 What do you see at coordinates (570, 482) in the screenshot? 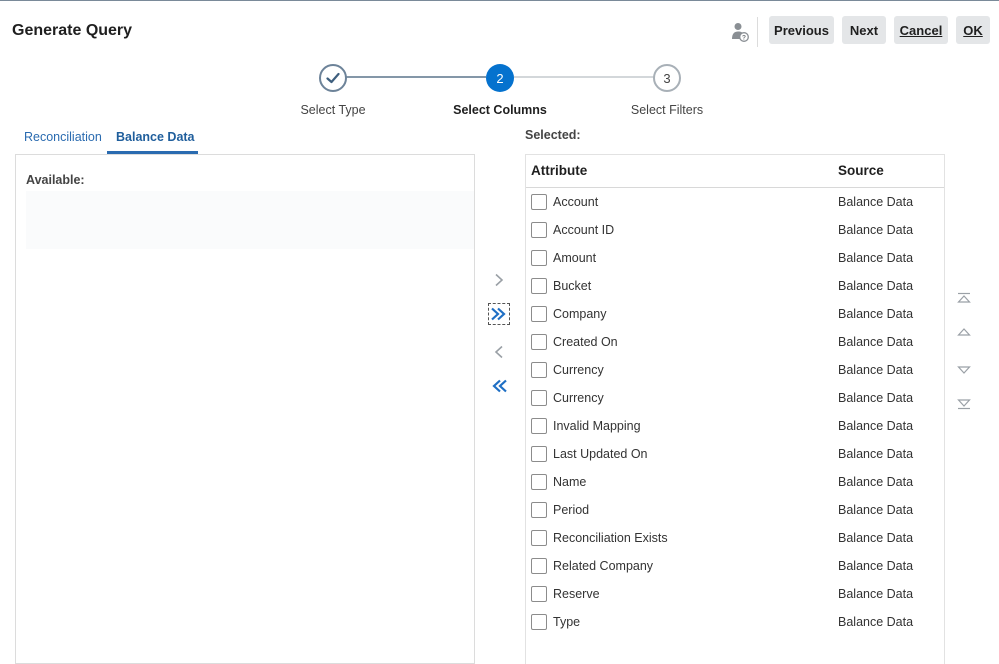
I see `attribute-cell: Name` at bounding box center [570, 482].